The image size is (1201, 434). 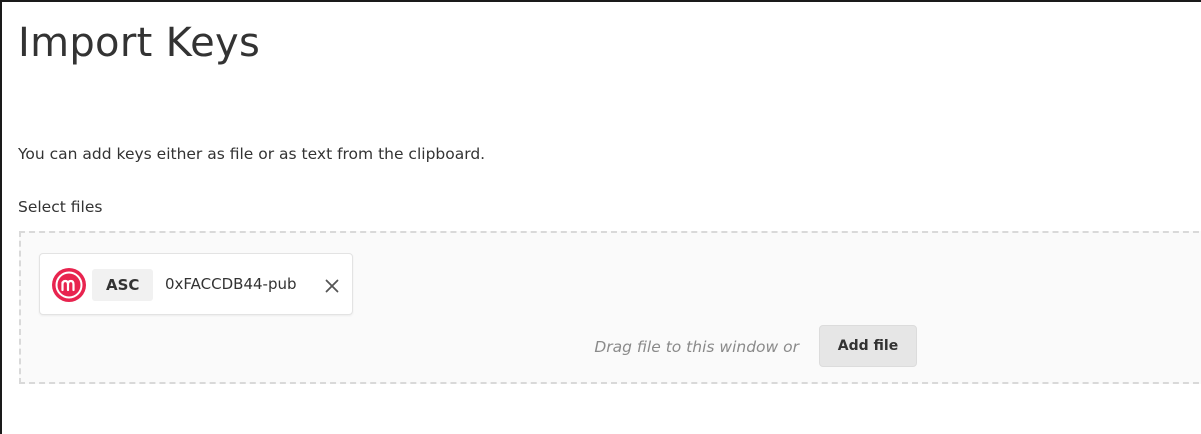 What do you see at coordinates (123, 285) in the screenshot?
I see `file-type-badge: ASC` at bounding box center [123, 285].